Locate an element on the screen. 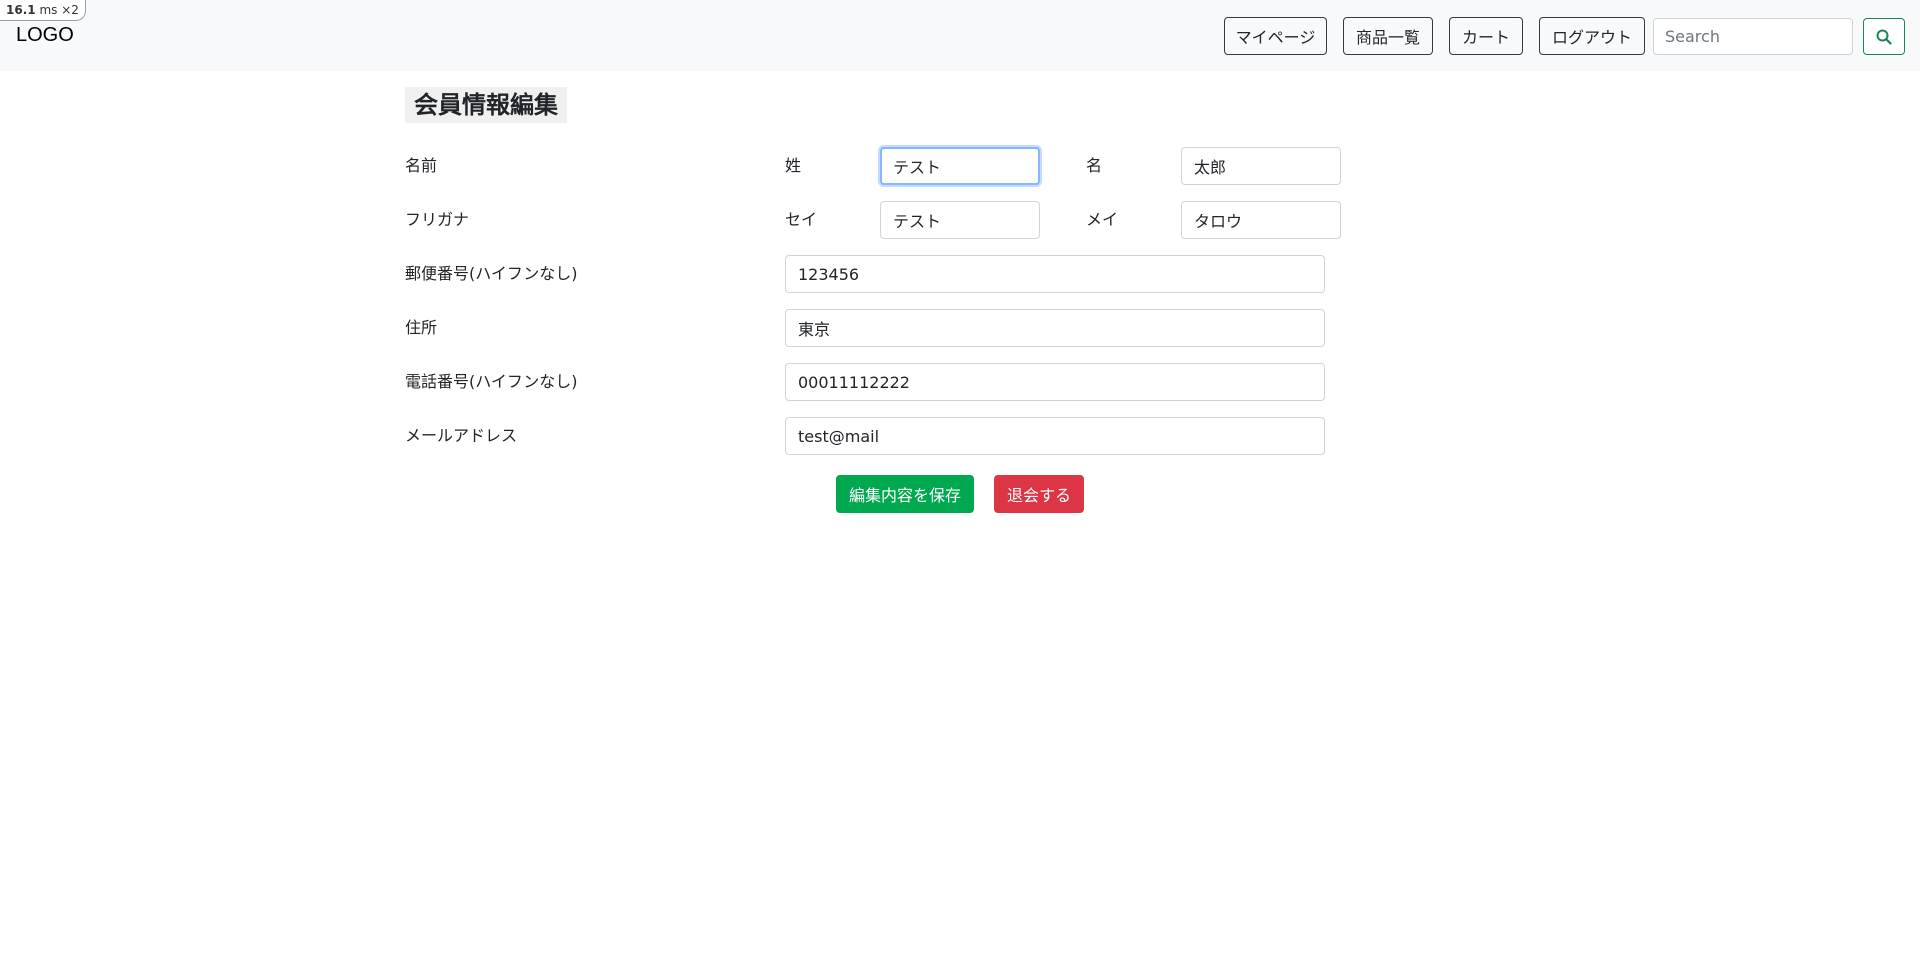  nav-cart-button: カート is located at coordinates (1486, 36).